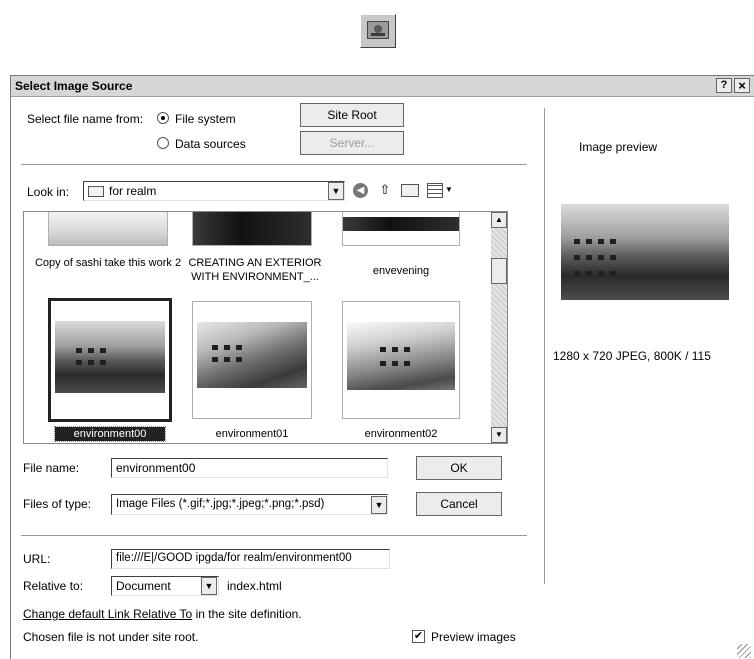 Image resolution: width=754 pixels, height=659 pixels. What do you see at coordinates (110, 434) in the screenshot?
I see `file-item-label: environment00` at bounding box center [110, 434].